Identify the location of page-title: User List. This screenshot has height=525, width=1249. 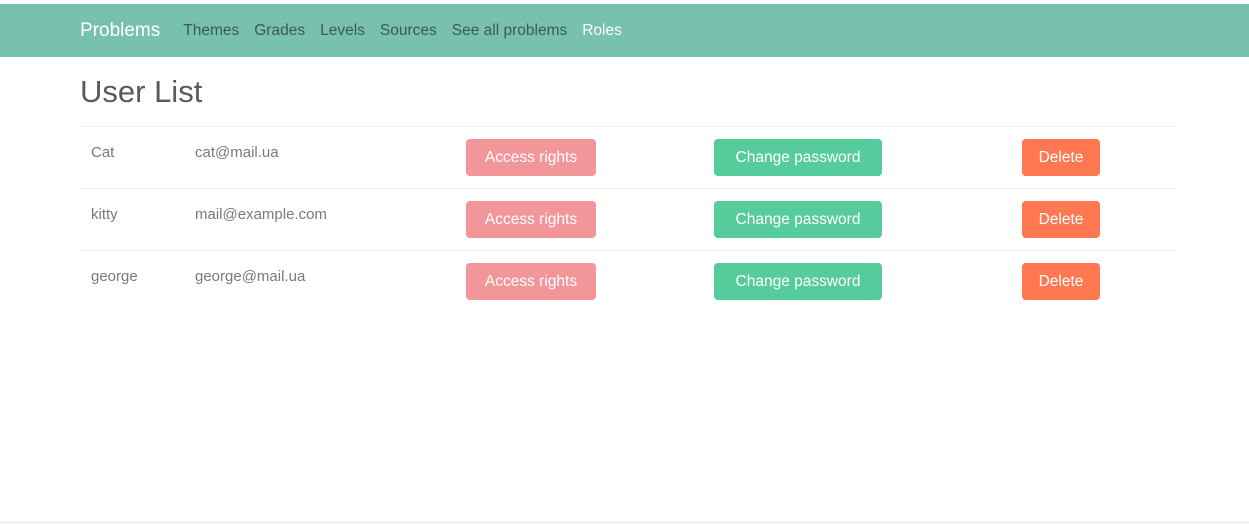
(141, 91).